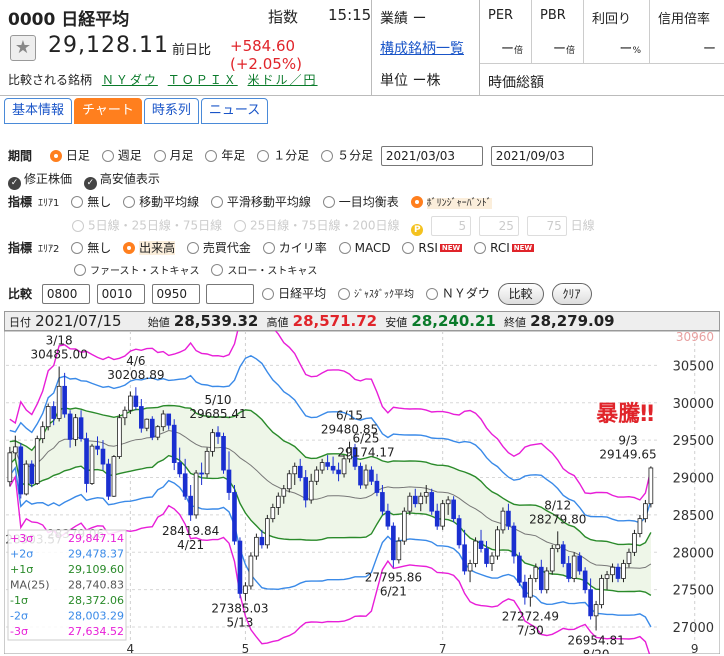 This screenshot has width=724, height=656. I want to click on readout-close: 28,279.09, so click(572, 321).